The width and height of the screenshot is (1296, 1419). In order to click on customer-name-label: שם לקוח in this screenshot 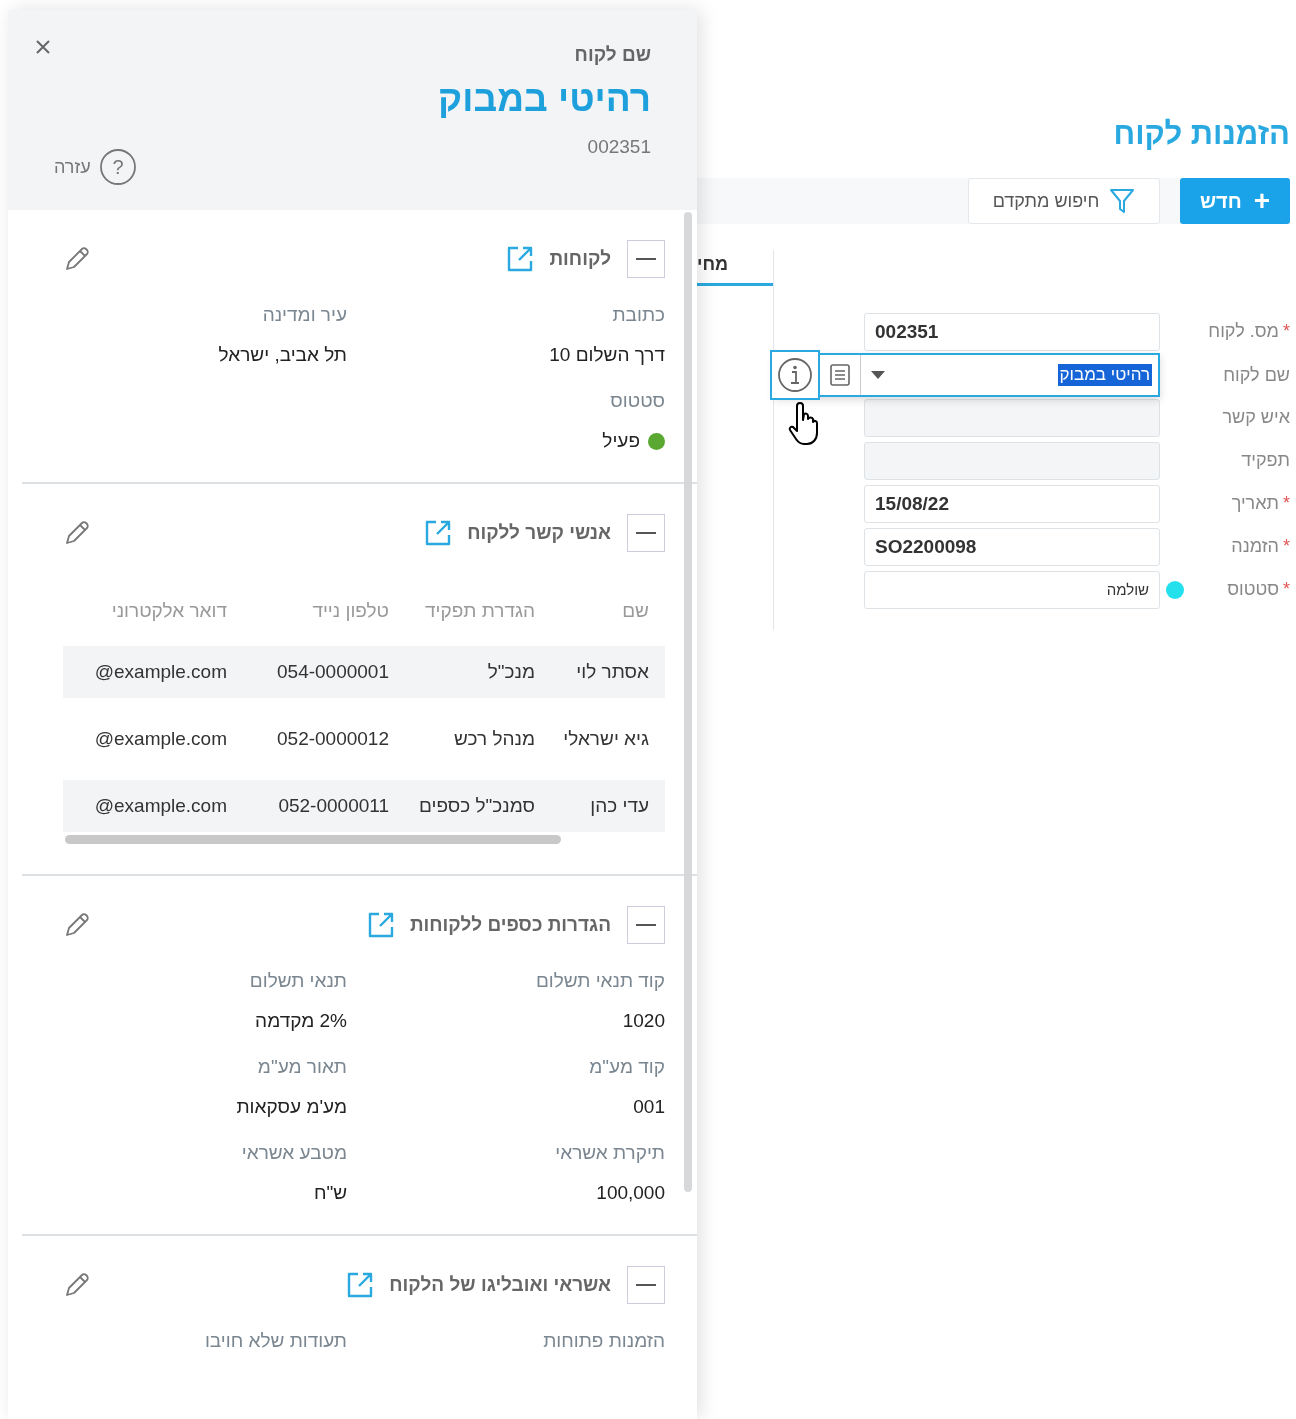, I will do `click(612, 55)`.